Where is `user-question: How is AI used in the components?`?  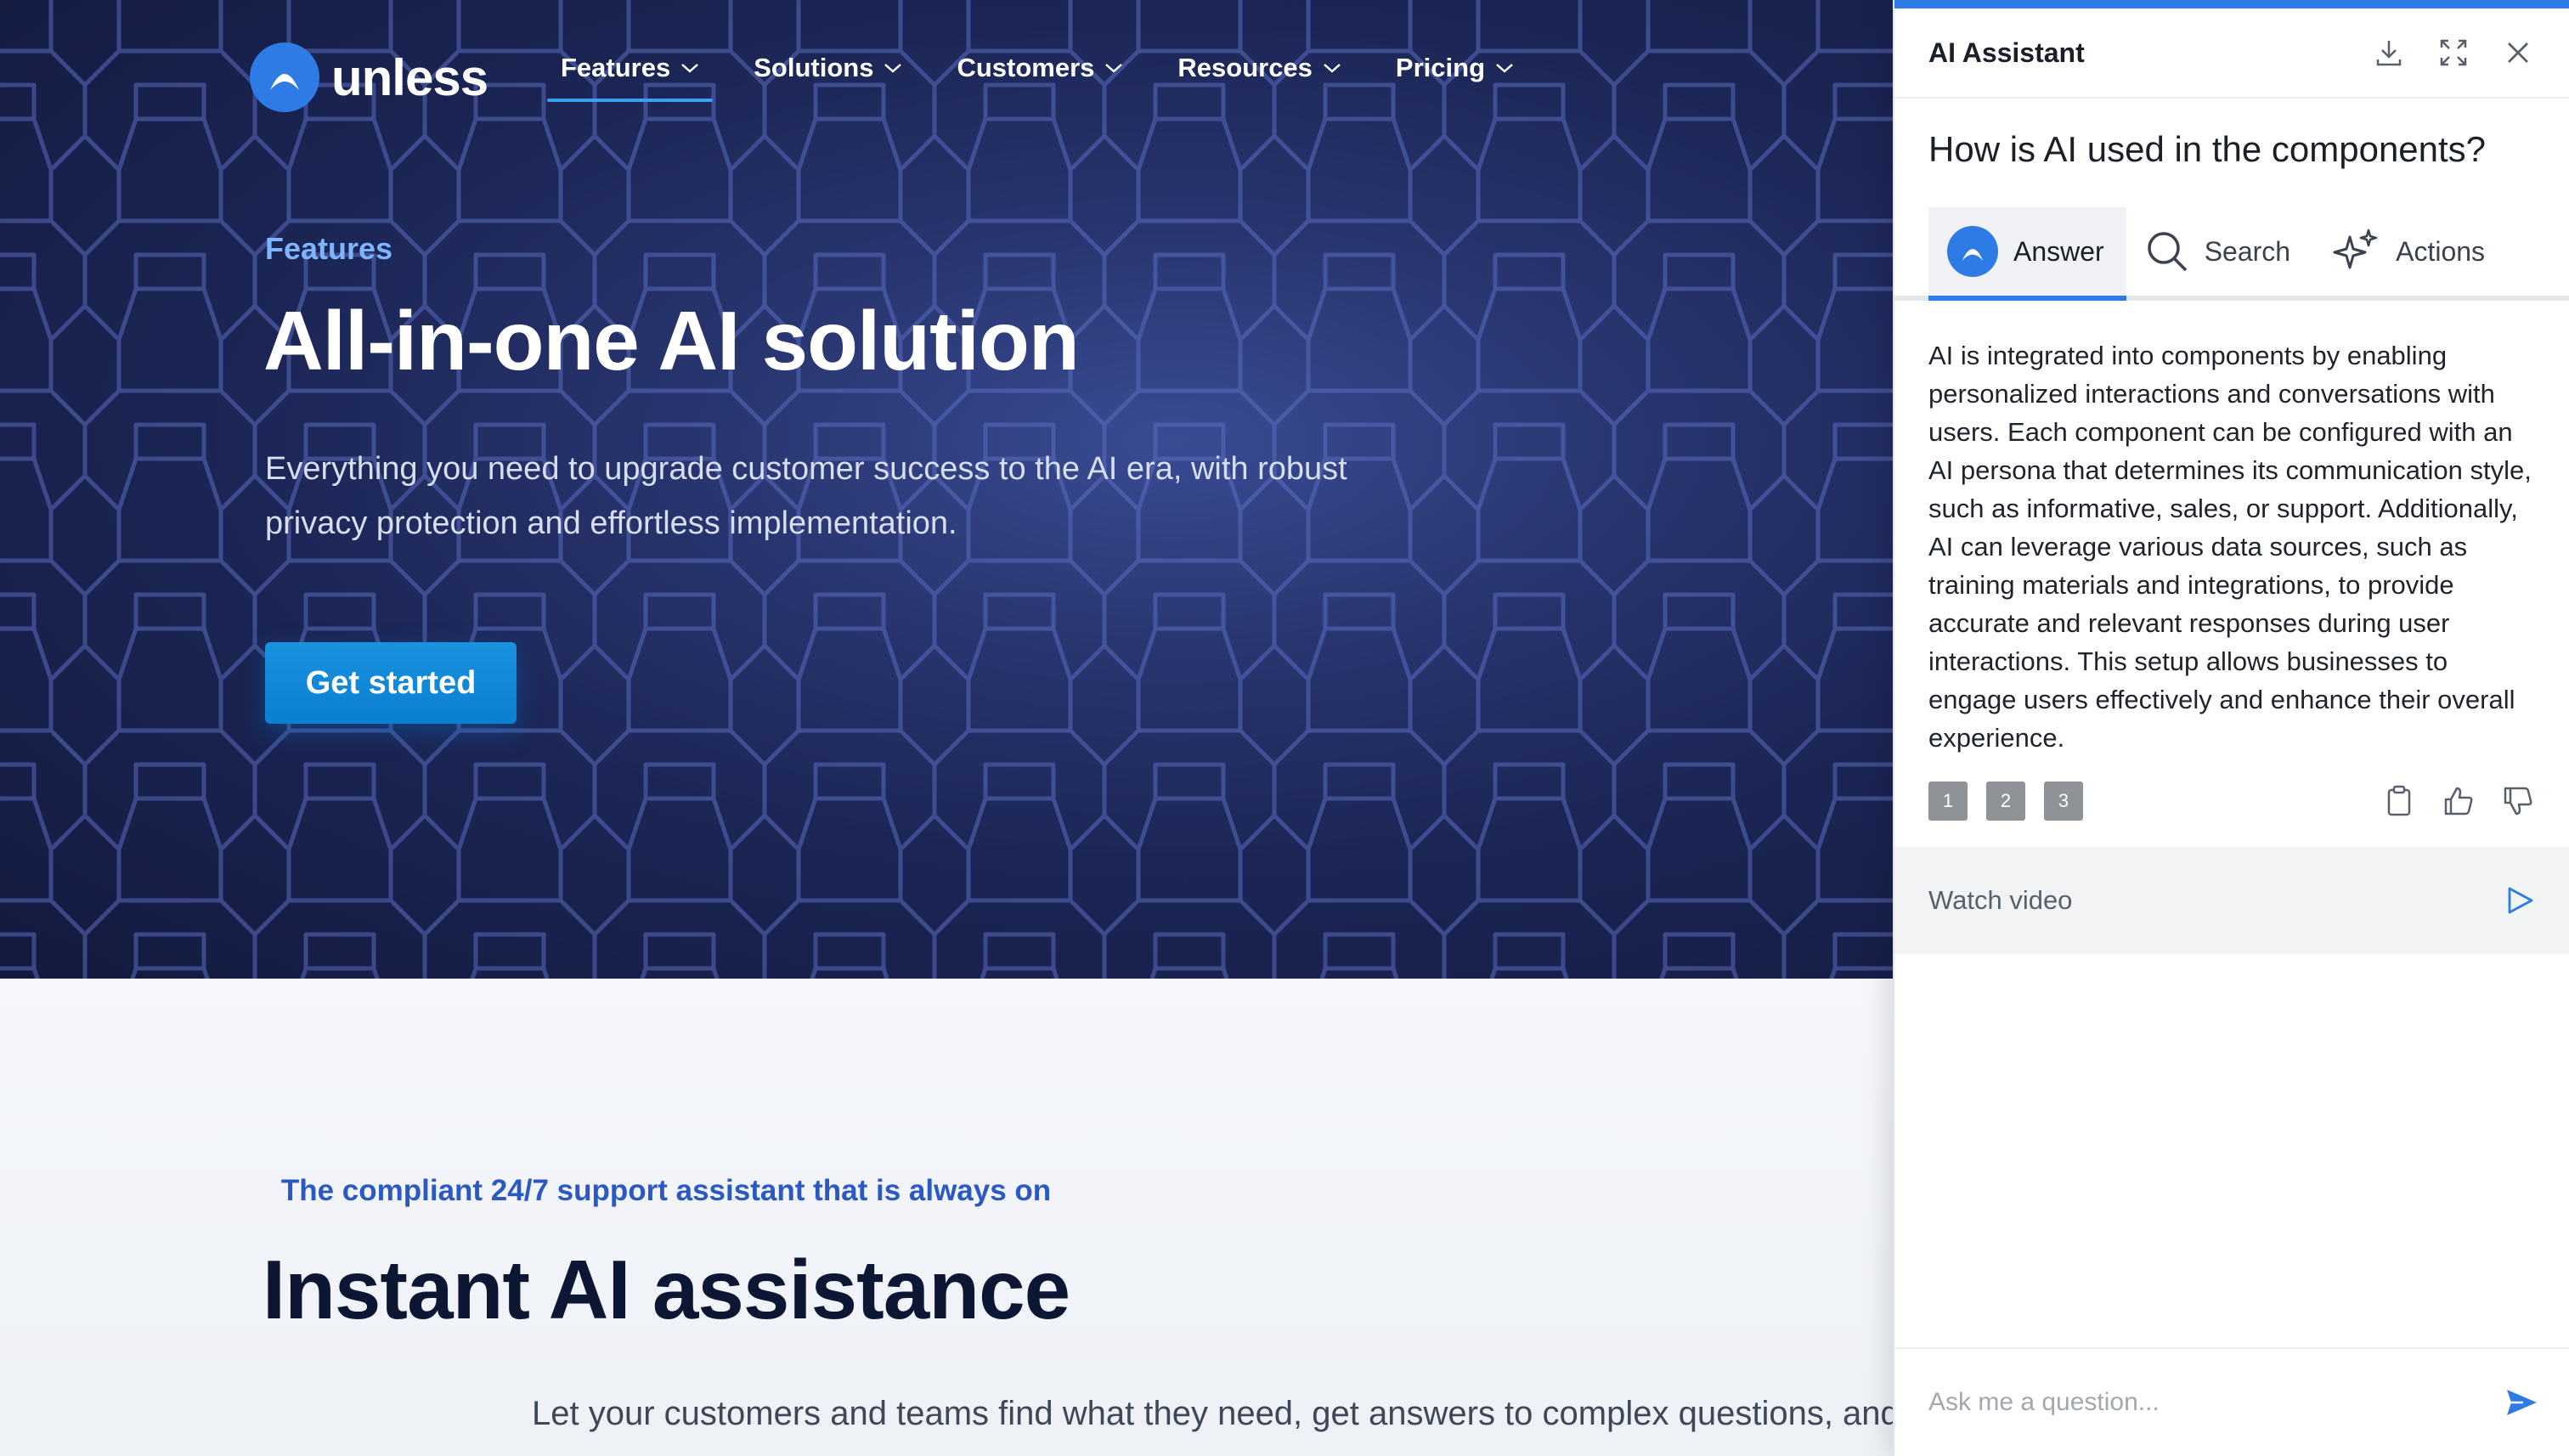
user-question: How is AI used in the components? is located at coordinates (2207, 149).